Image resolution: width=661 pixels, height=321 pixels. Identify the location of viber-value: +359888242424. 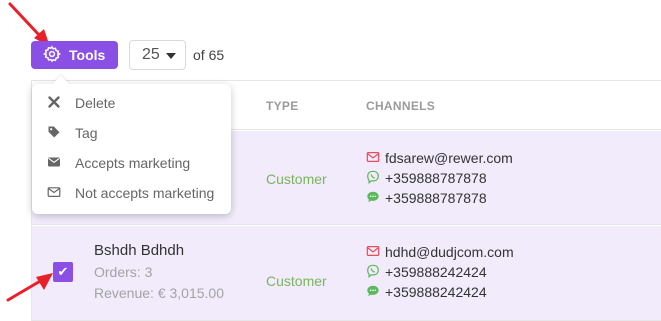
(436, 272).